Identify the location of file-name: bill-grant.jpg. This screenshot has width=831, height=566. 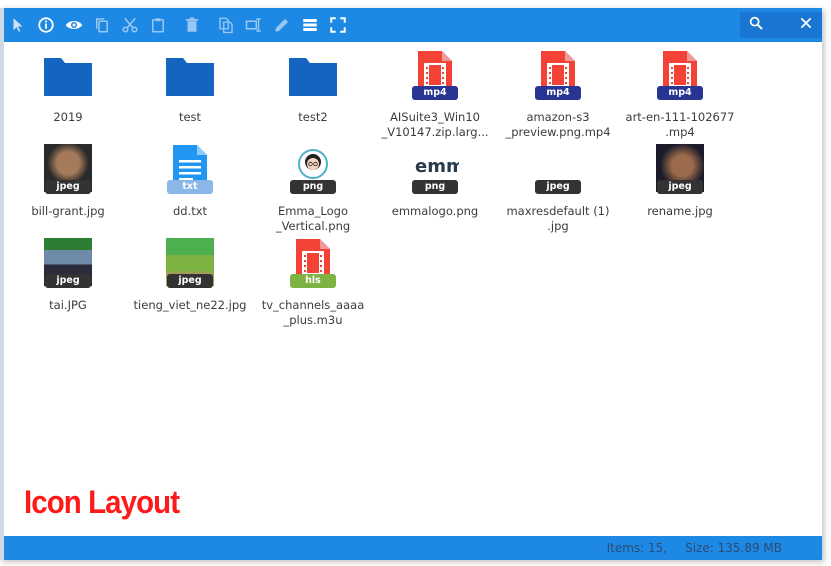
(68, 211).